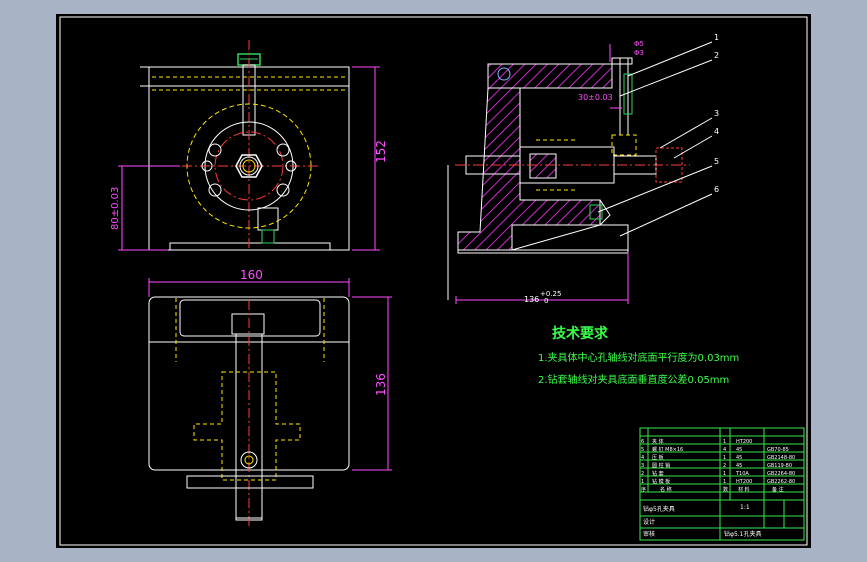  Describe the element at coordinates (724, 482) in the screenshot. I see `tb-row-1-qty: 1` at that location.